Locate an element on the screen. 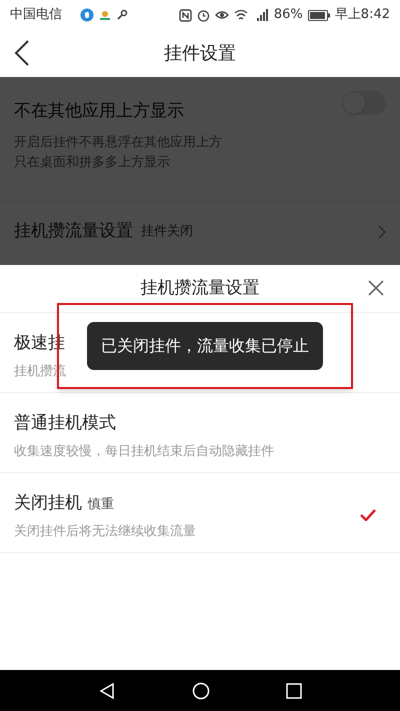 The height and width of the screenshot is (711, 400). option-description: 关闭挂件后将无法继续收集流量 is located at coordinates (105, 531).